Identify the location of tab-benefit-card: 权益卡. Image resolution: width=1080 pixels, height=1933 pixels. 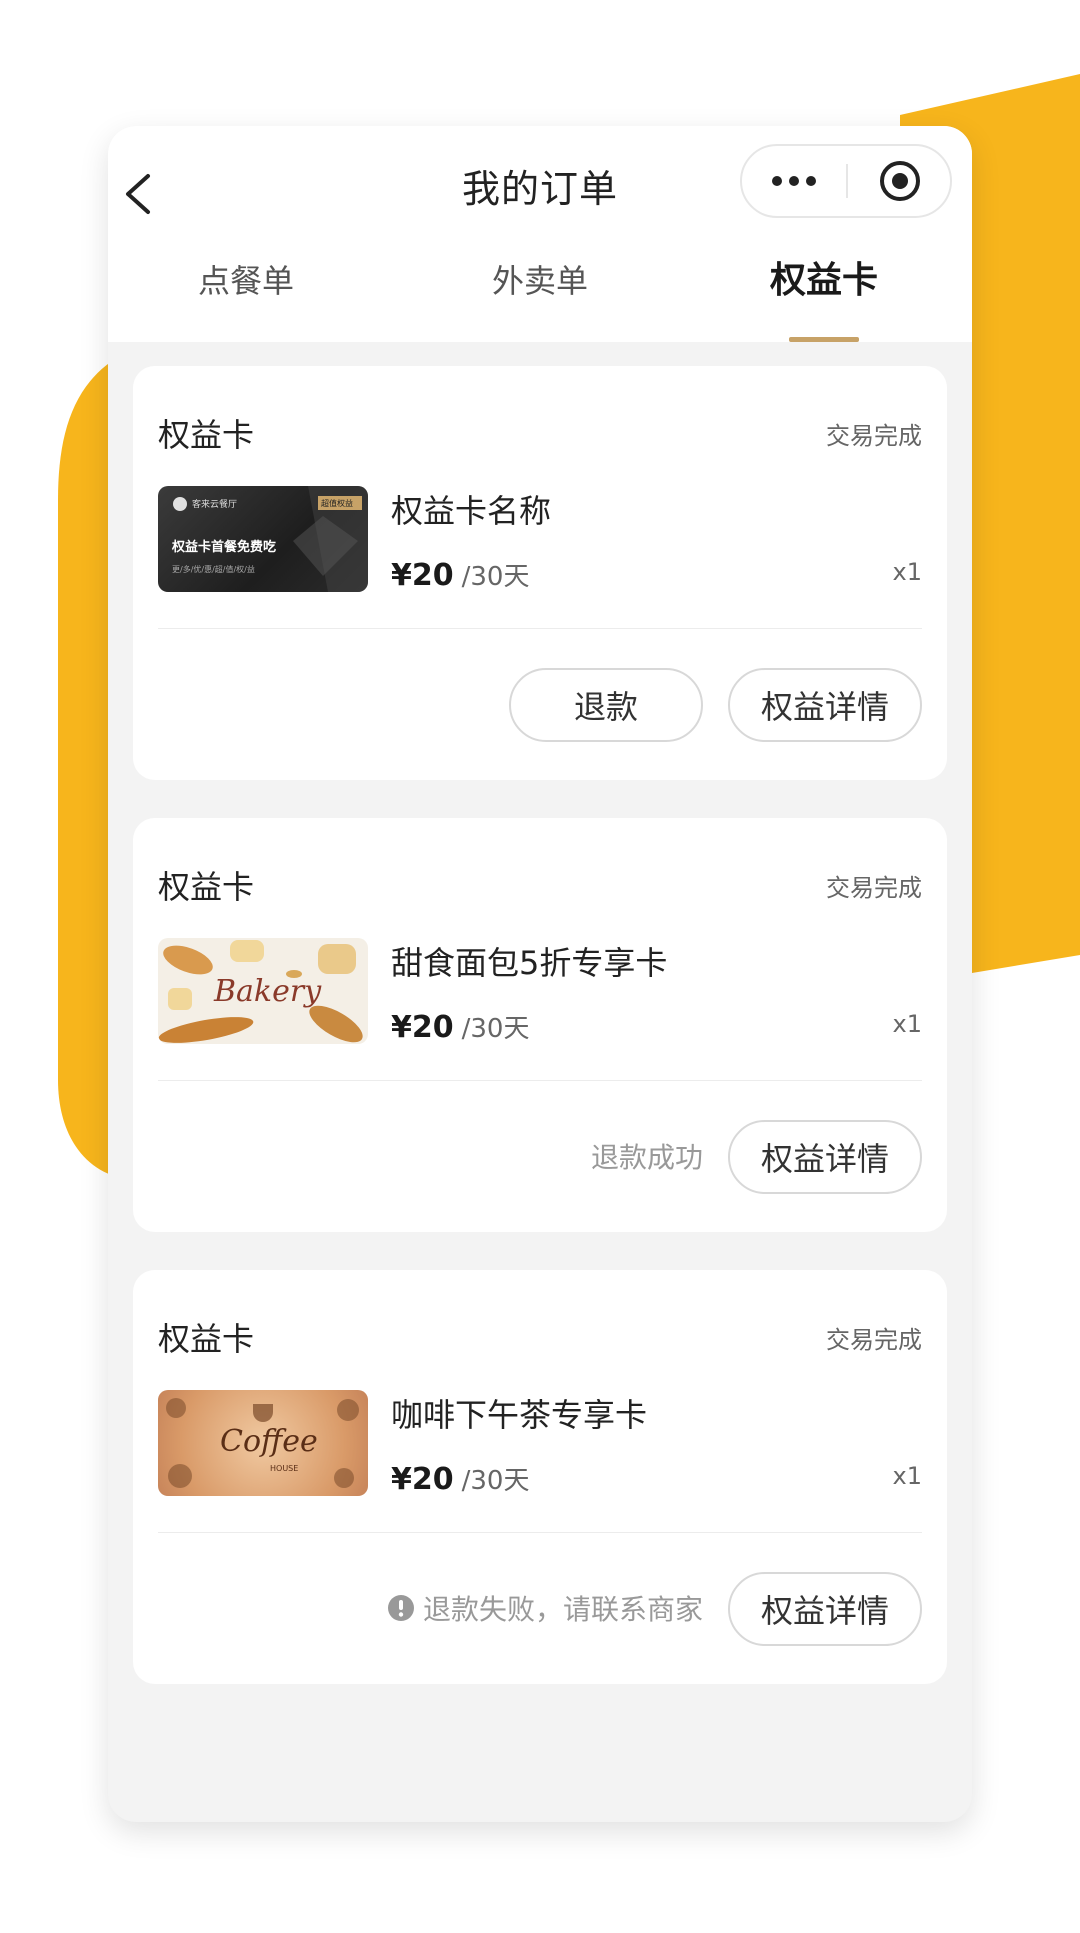
(824, 297).